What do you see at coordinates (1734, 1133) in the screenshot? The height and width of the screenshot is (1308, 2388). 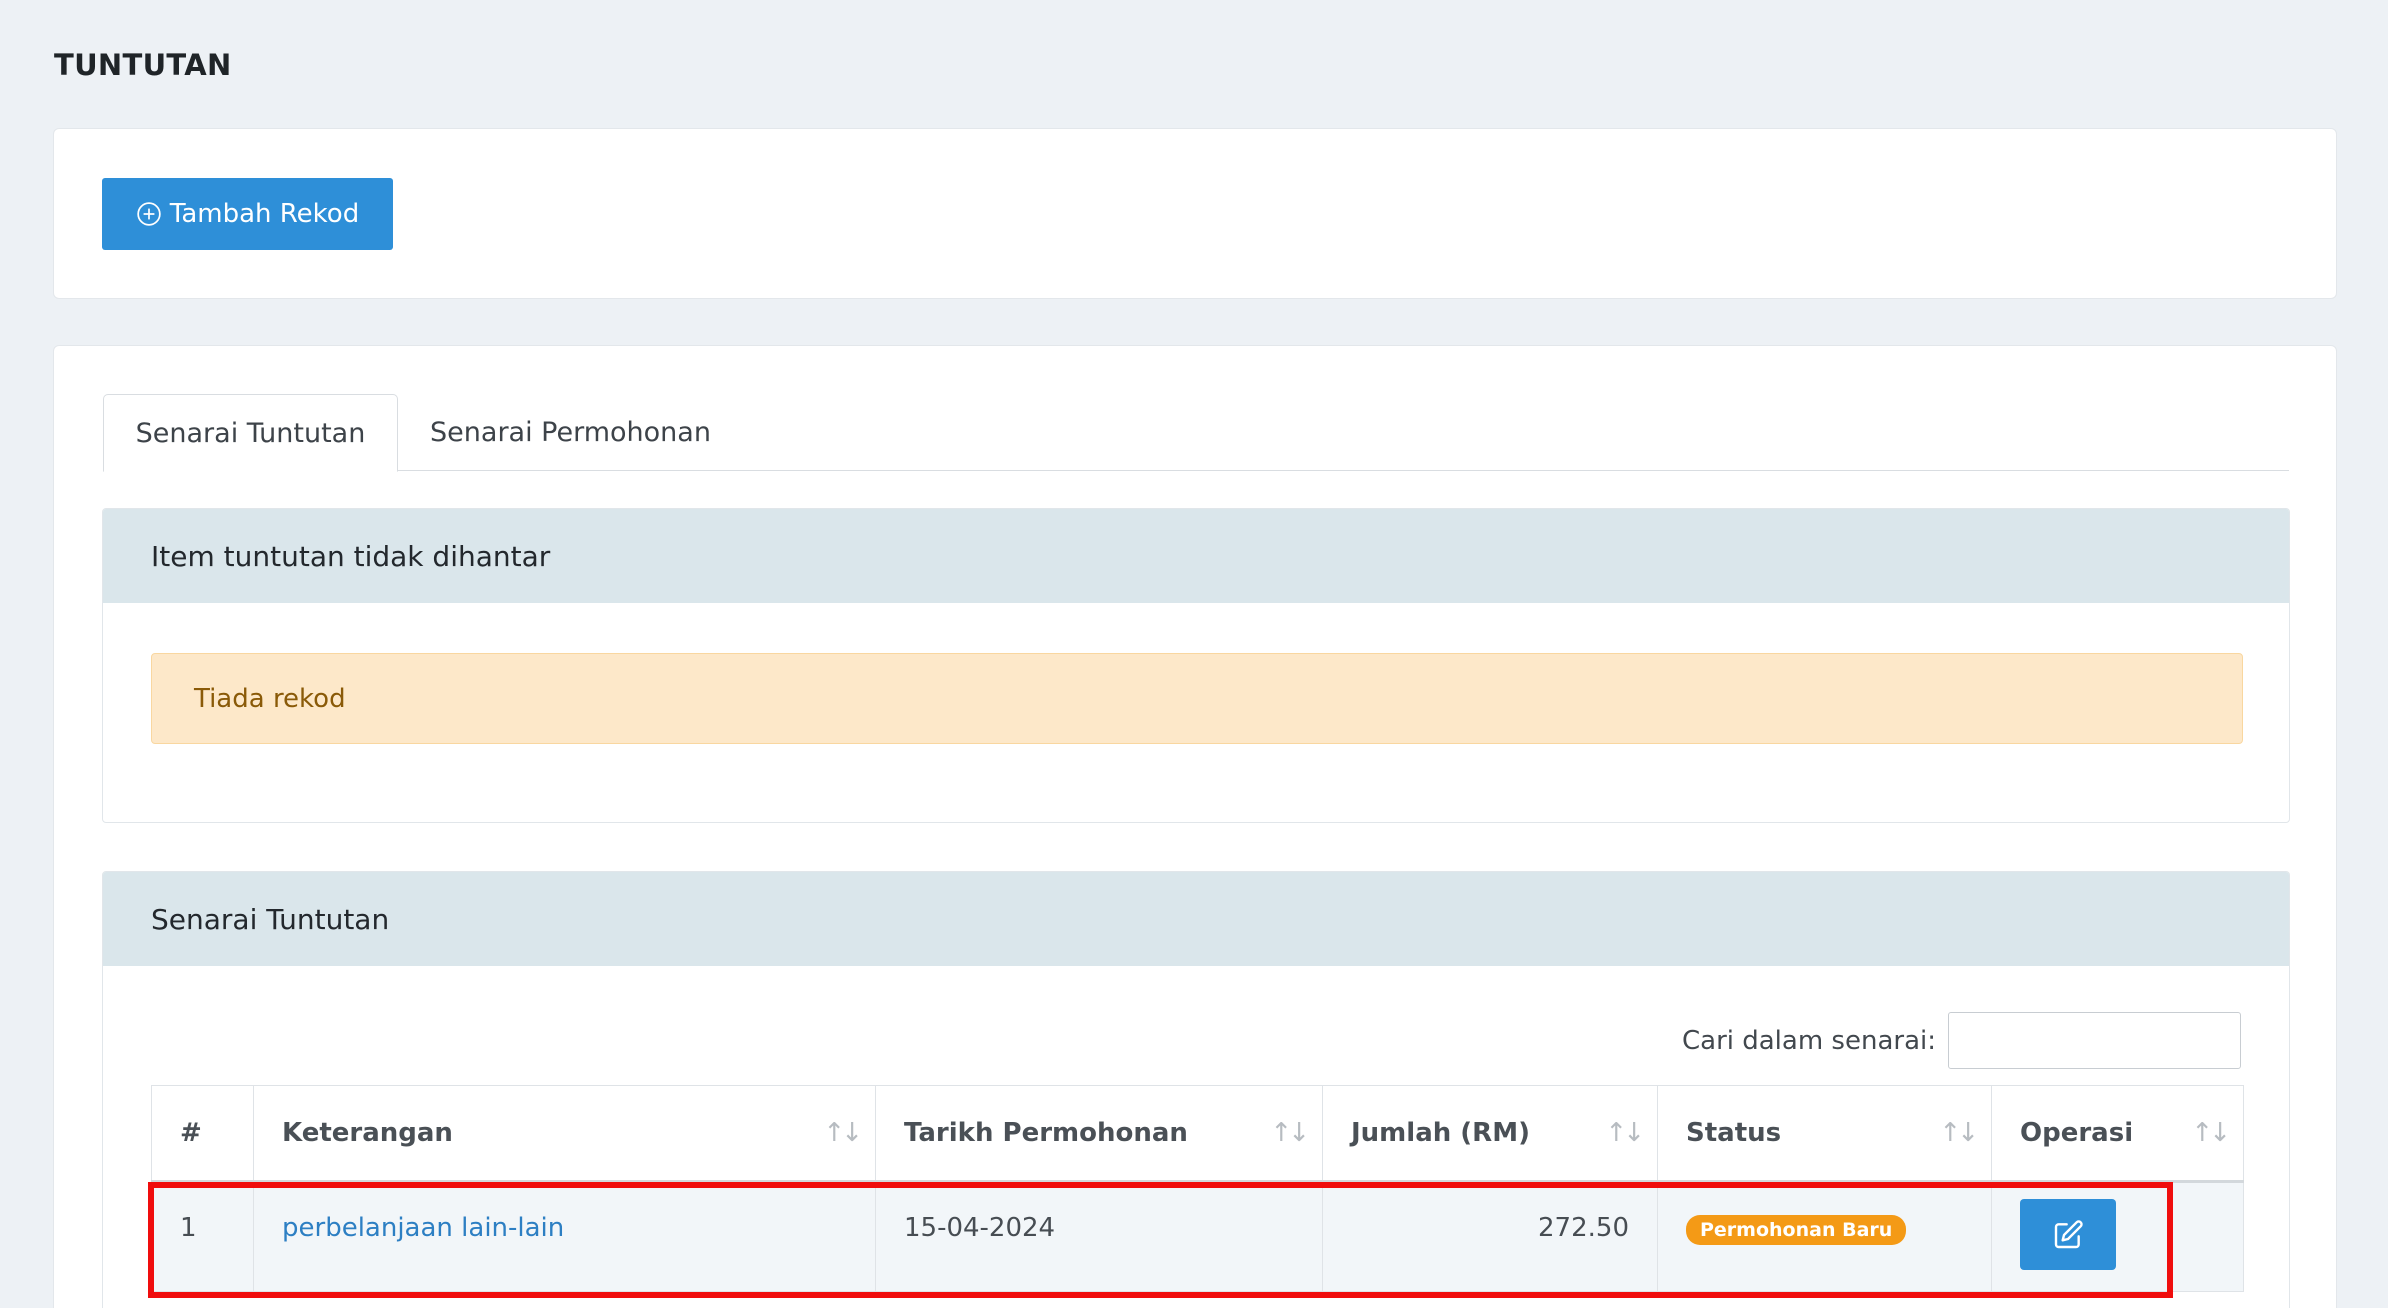 I see `column-label: Status` at bounding box center [1734, 1133].